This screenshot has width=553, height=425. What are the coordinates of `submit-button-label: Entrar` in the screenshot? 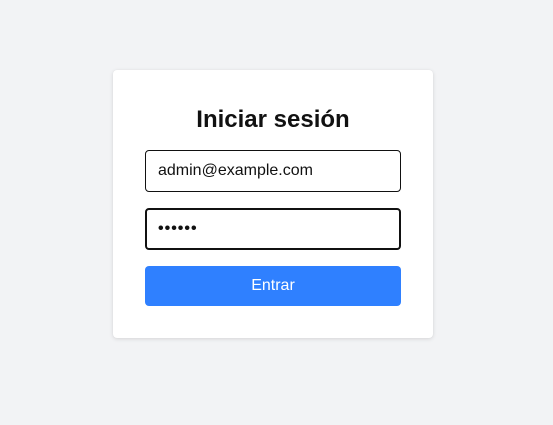 It's located at (273, 285).